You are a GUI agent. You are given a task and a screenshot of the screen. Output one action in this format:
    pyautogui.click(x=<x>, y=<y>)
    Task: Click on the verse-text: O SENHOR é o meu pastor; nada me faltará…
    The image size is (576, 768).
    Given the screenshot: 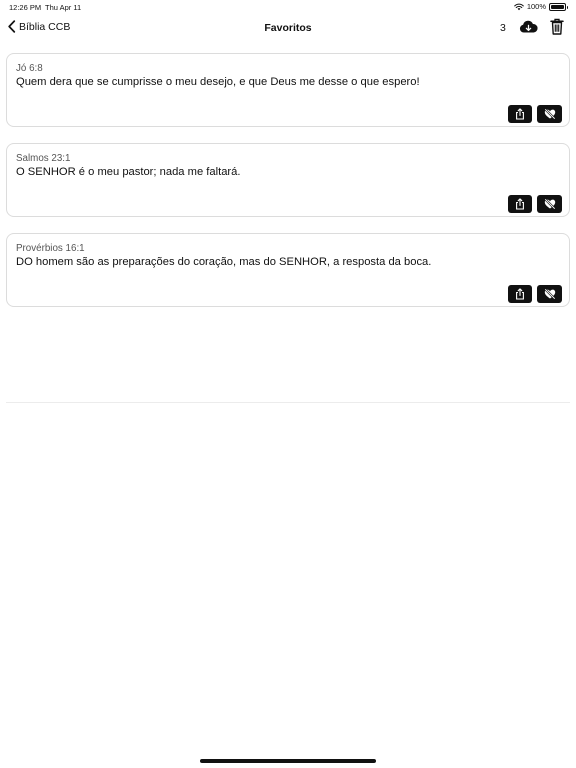 What is the action you would take?
    pyautogui.click(x=128, y=172)
    